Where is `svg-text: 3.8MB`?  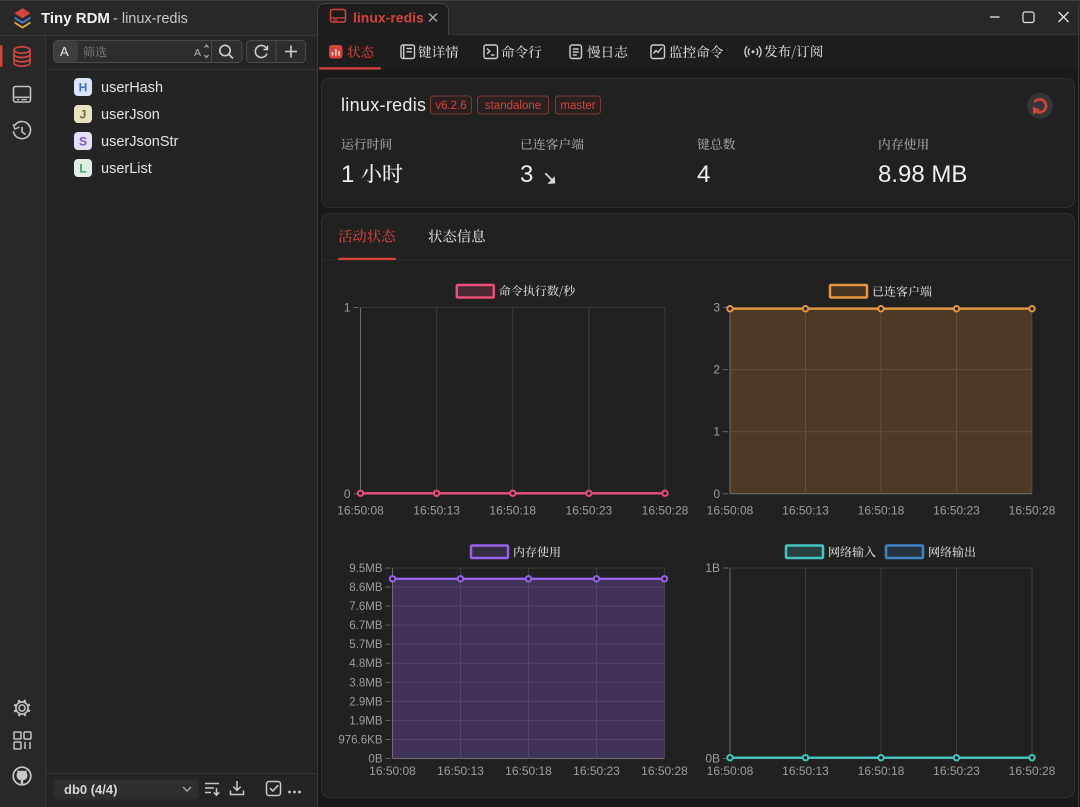 svg-text: 3.8MB is located at coordinates (366, 683).